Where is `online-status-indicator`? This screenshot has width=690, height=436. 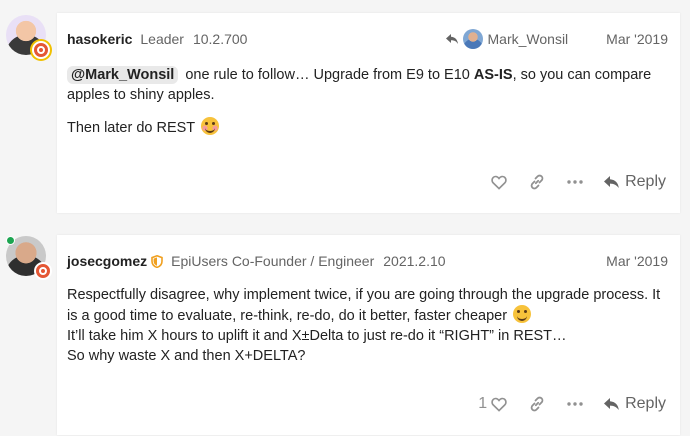 online-status-indicator is located at coordinates (10, 240).